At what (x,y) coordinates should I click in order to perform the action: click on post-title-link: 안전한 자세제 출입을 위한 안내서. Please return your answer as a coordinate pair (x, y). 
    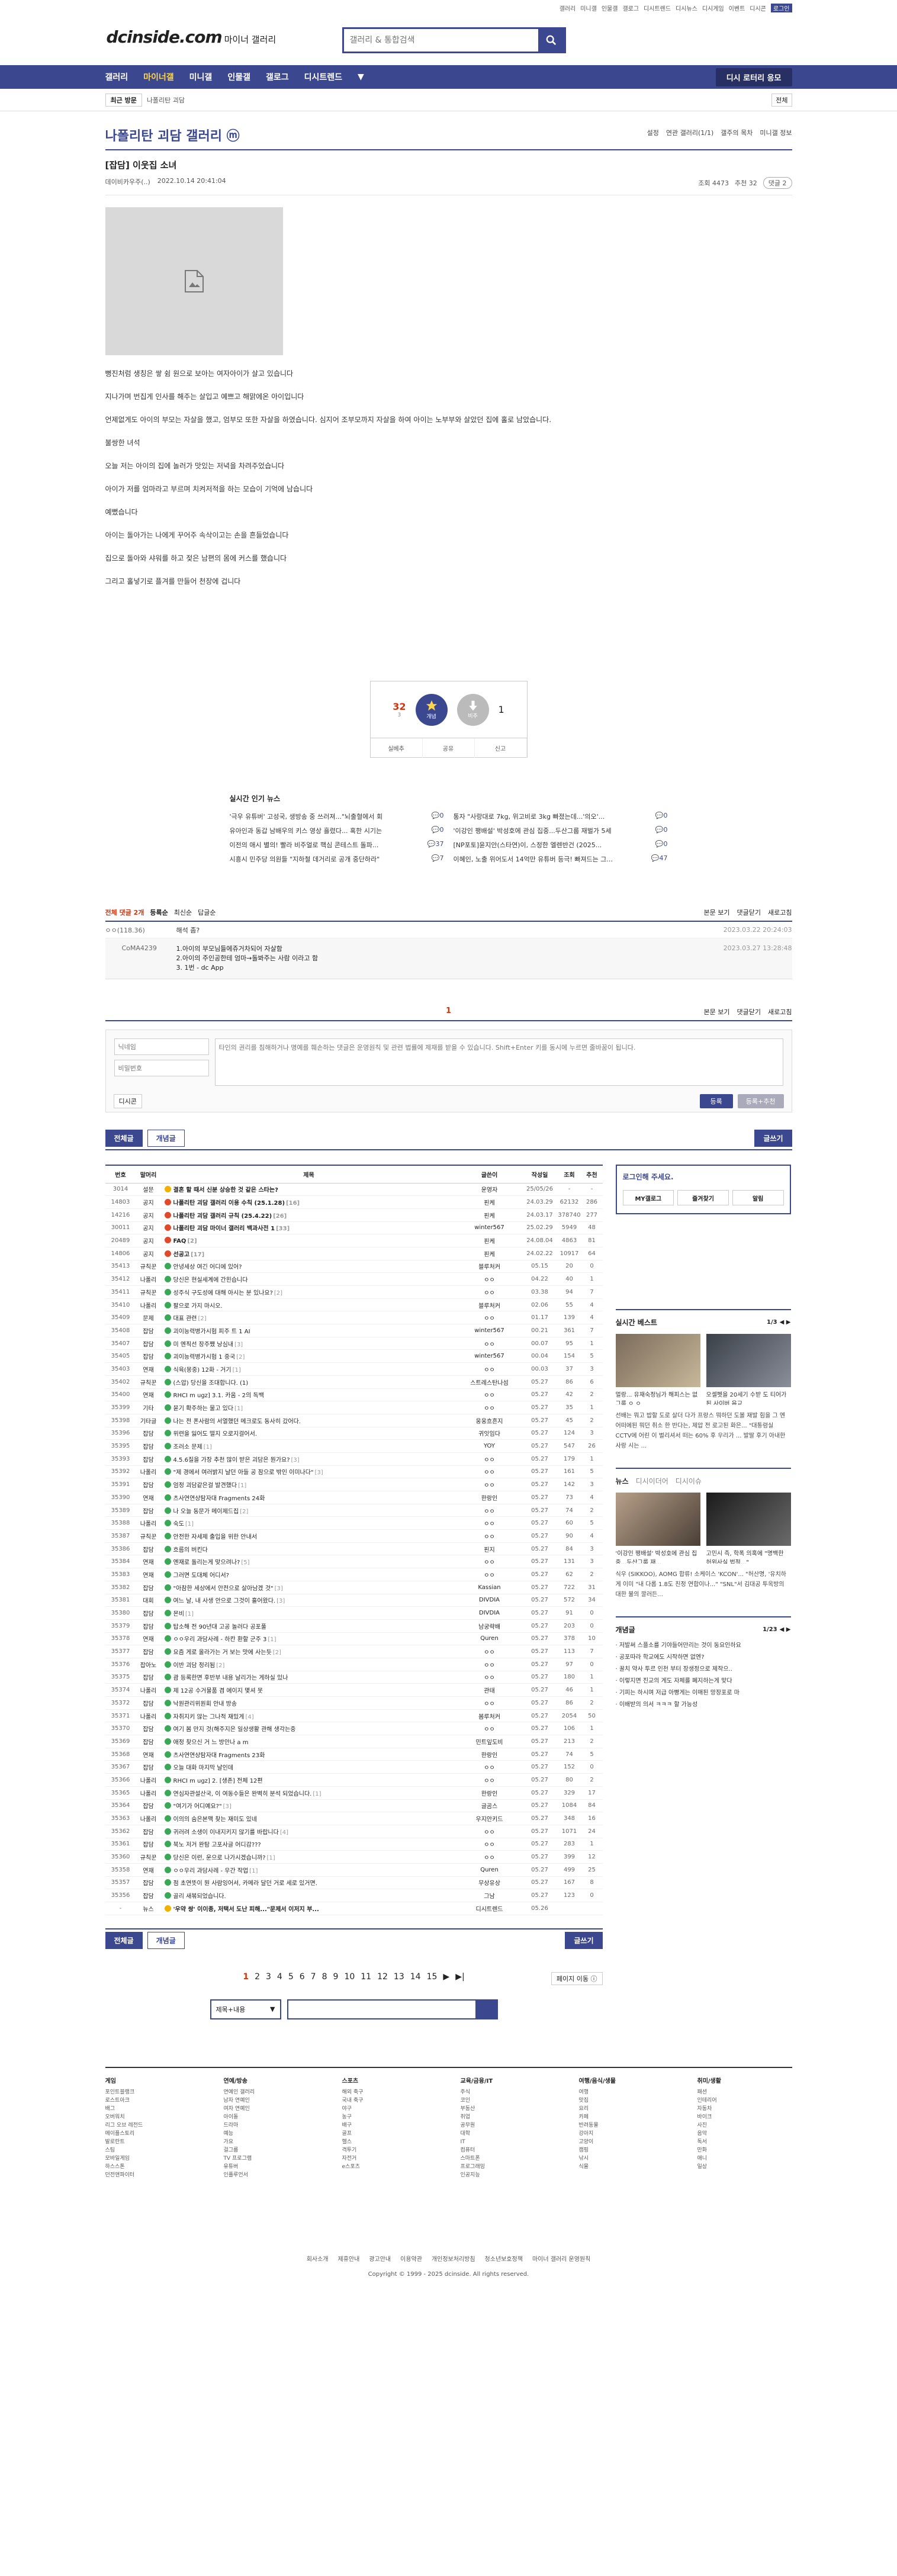
    Looking at the image, I should click on (215, 1537).